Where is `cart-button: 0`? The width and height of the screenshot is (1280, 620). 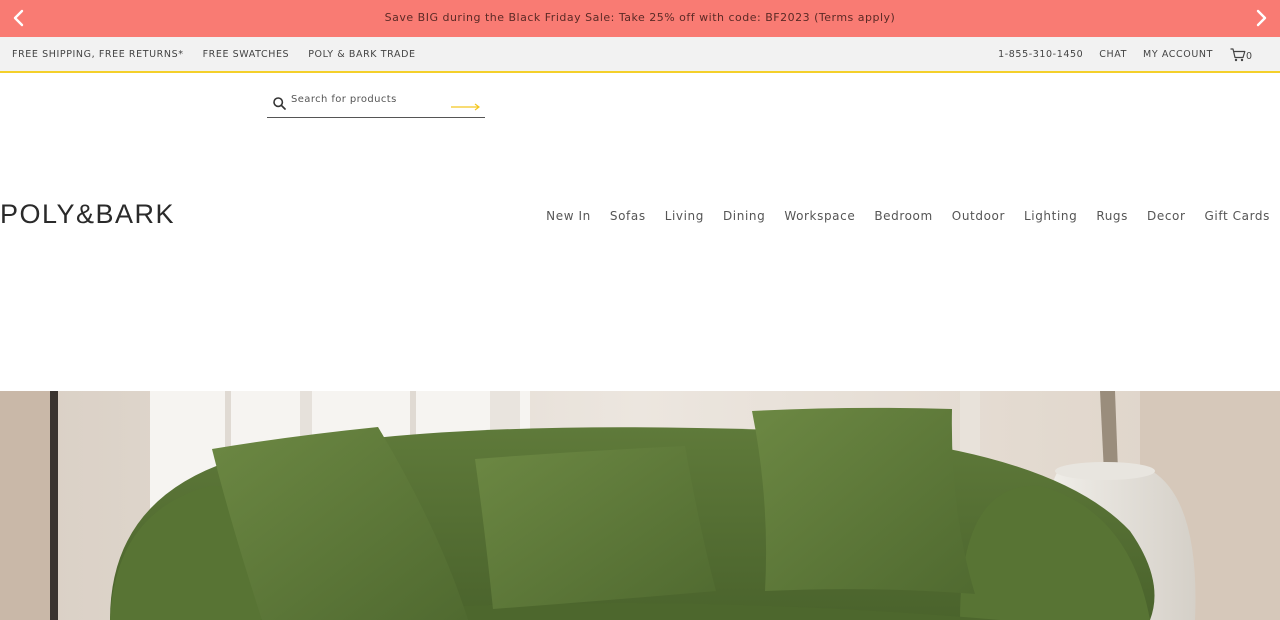
cart-button: 0 is located at coordinates (1241, 56).